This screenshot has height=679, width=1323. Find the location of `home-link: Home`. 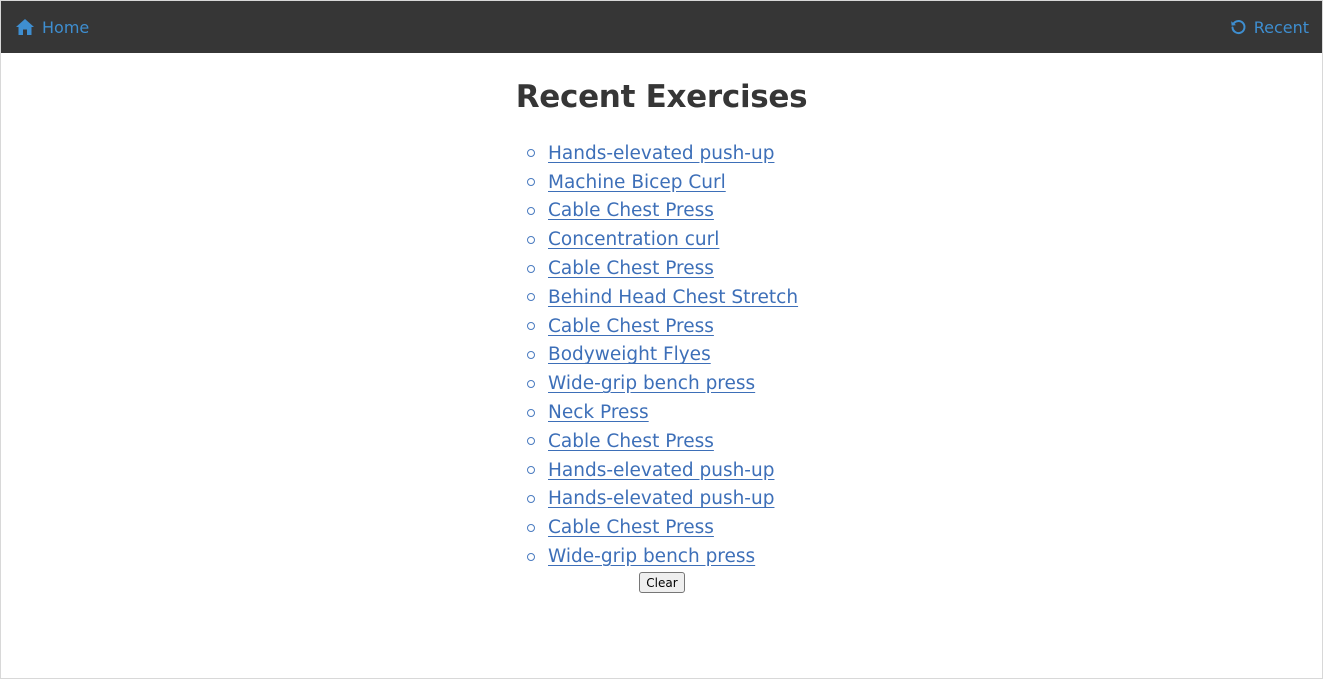

home-link: Home is located at coordinates (52, 27).